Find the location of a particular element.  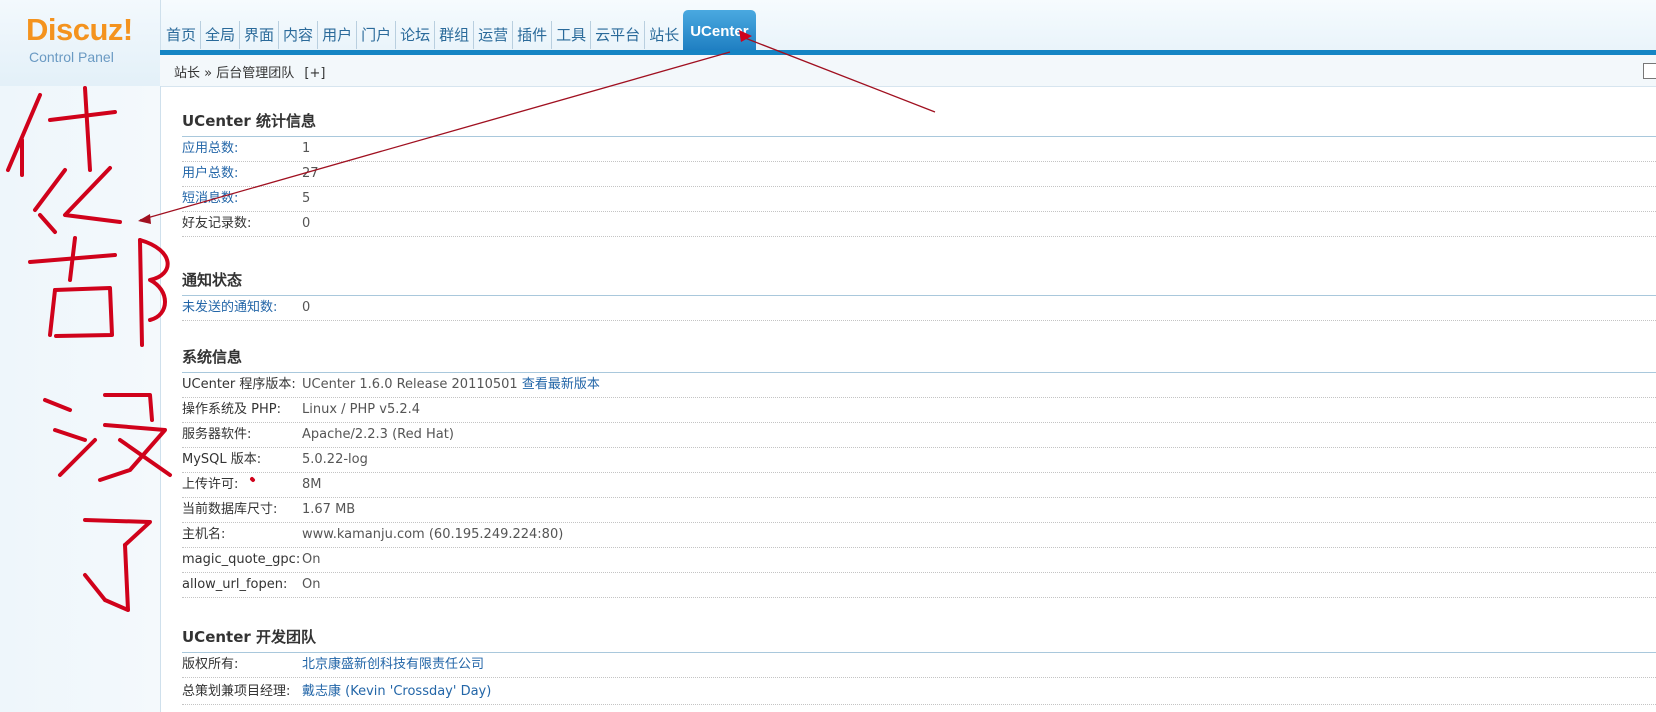

team-section-title: UCenter 开发团队 is located at coordinates (919, 639).